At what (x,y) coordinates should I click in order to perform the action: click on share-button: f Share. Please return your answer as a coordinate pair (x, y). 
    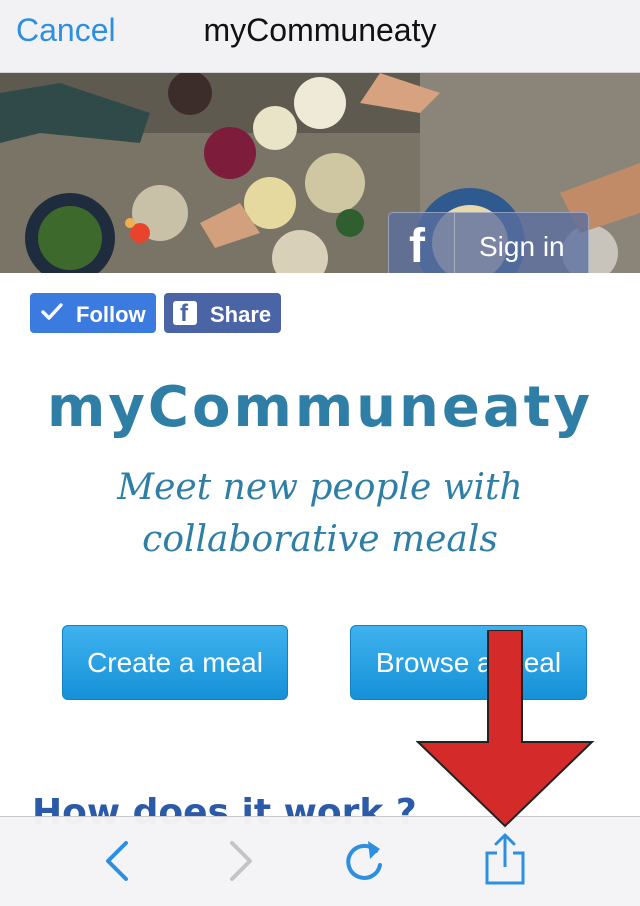
    Looking at the image, I should click on (222, 313).